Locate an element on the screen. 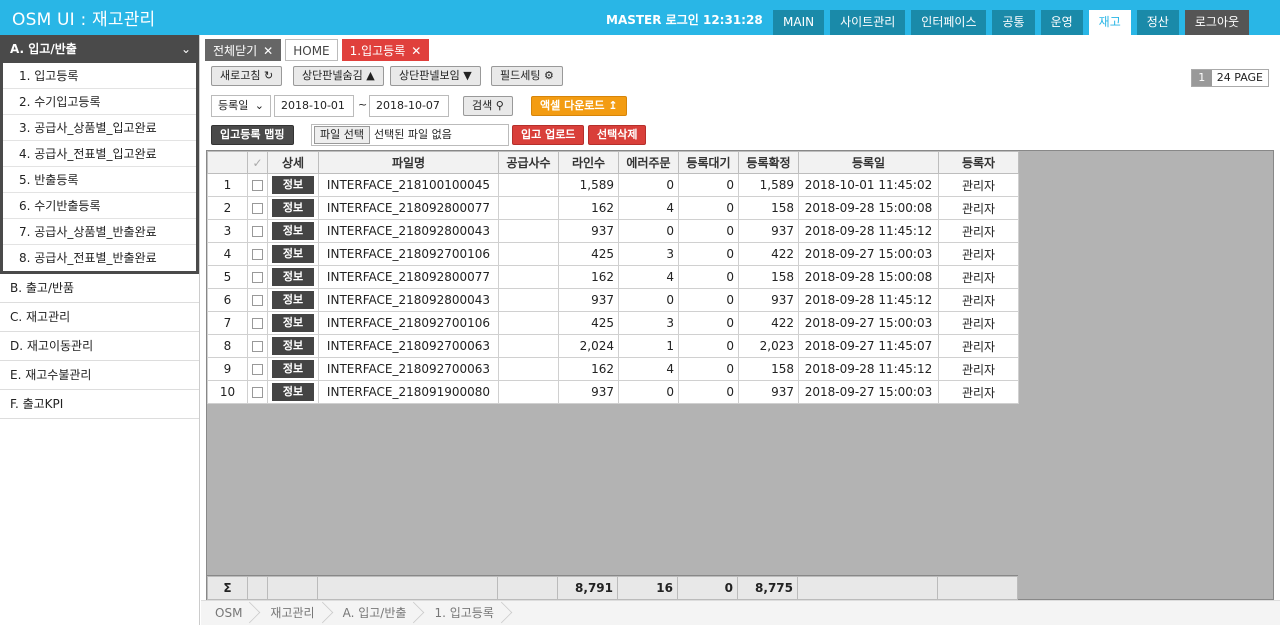  sidebar-item-inbound-register: 1. 입고등록 is located at coordinates (99, 76).